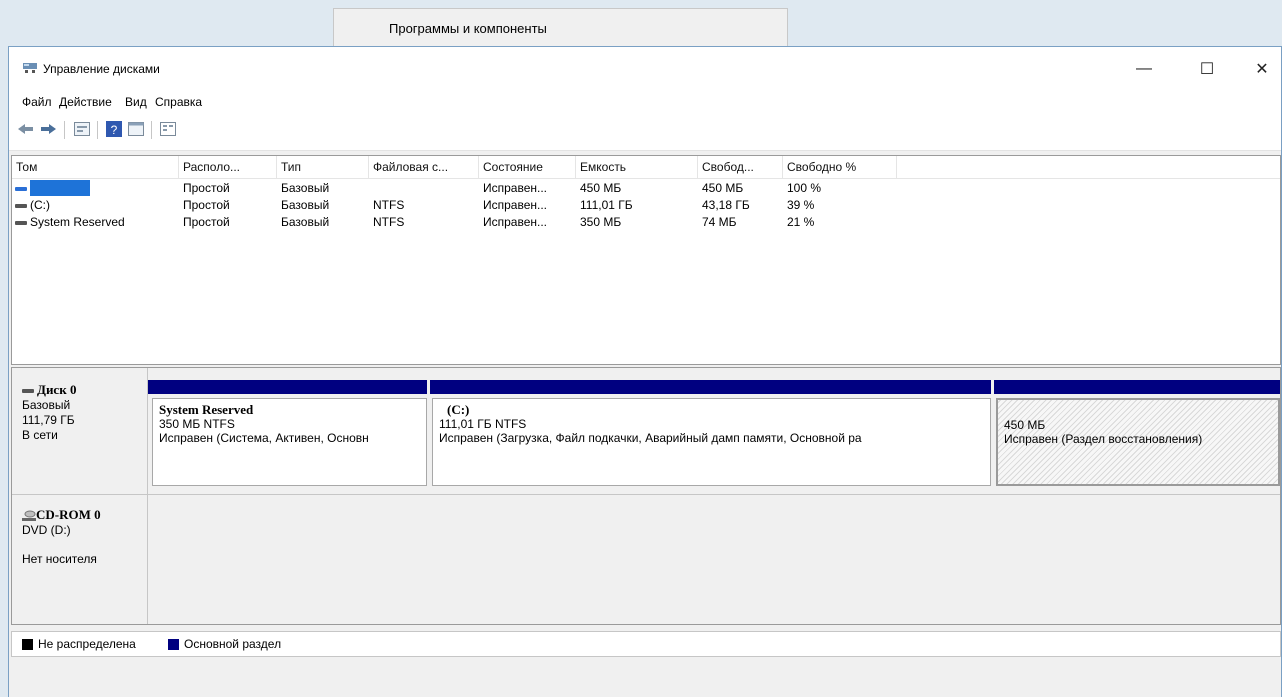 This screenshot has height=697, width=1282. I want to click on column-free-percent: Свободно %, so click(840, 167).